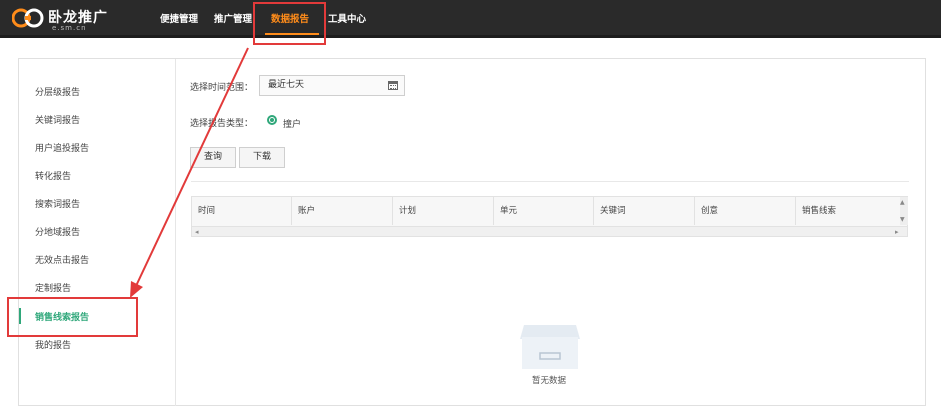 This screenshot has height=406, width=941. I want to click on scroll-down-icon: ▼, so click(902, 219).